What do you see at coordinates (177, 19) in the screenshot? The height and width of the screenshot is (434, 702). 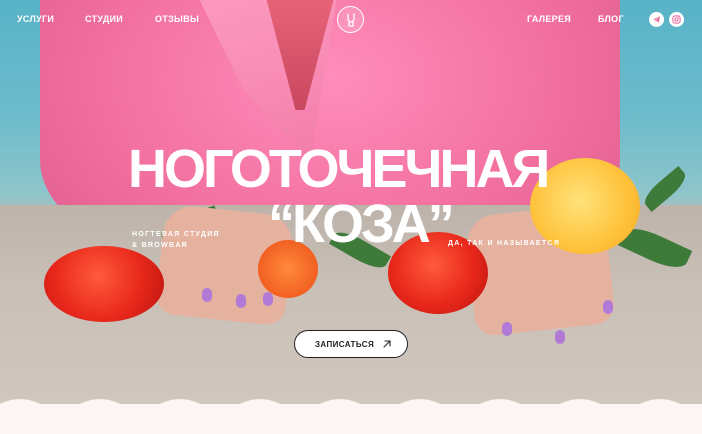 I see `nav-link-reviews: ОТЗЫВЫ` at bounding box center [177, 19].